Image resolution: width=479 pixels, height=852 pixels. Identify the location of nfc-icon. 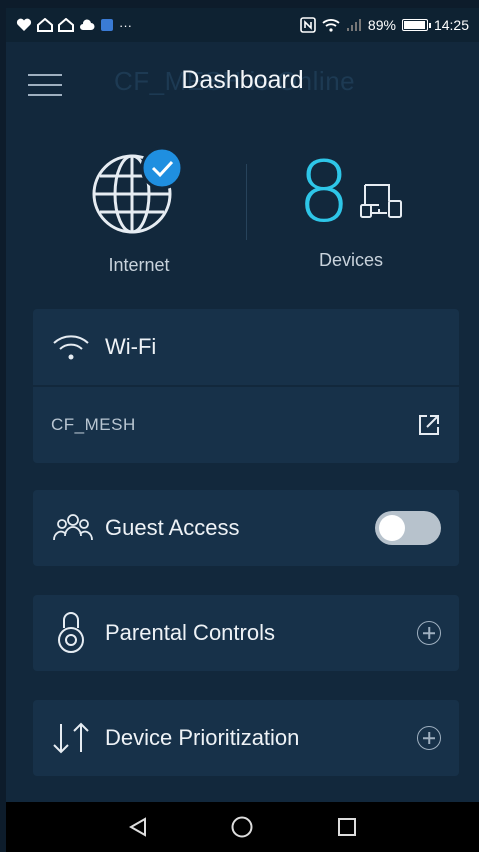
(308, 25).